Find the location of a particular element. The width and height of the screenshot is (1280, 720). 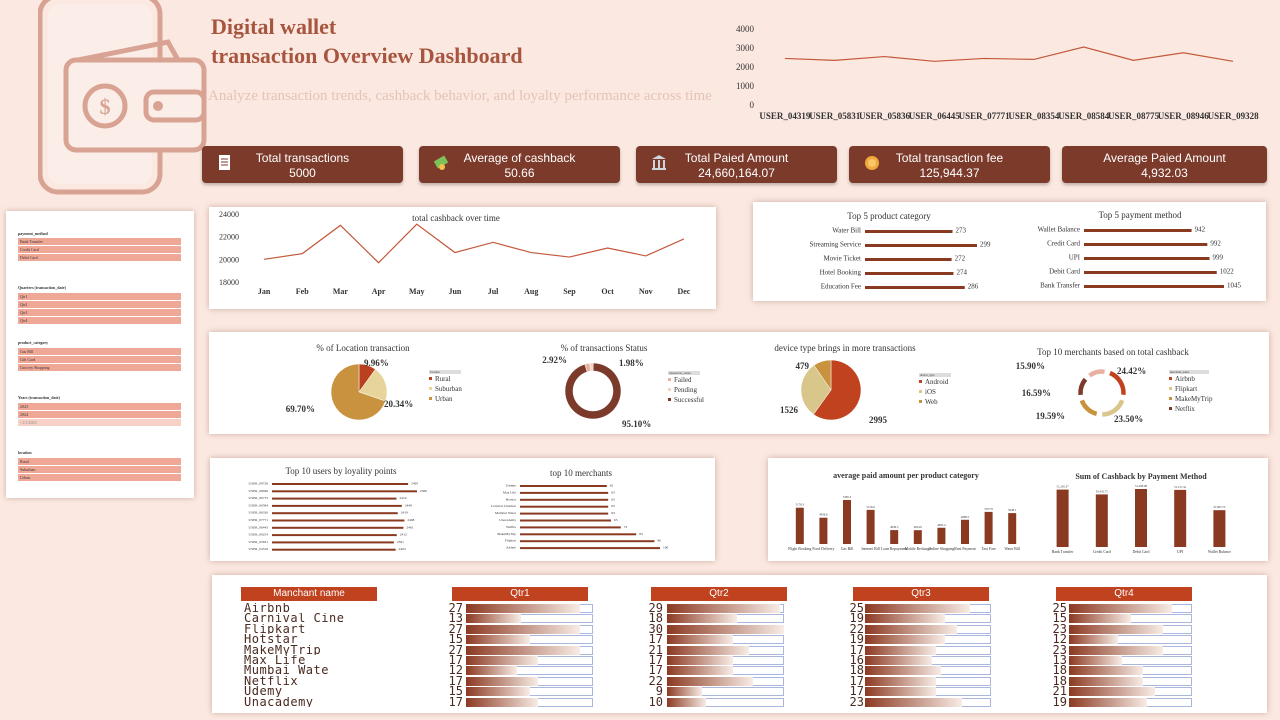

kpi-total-paid-amount: Total Paied Amount 24,660,164.07 is located at coordinates (736, 164).